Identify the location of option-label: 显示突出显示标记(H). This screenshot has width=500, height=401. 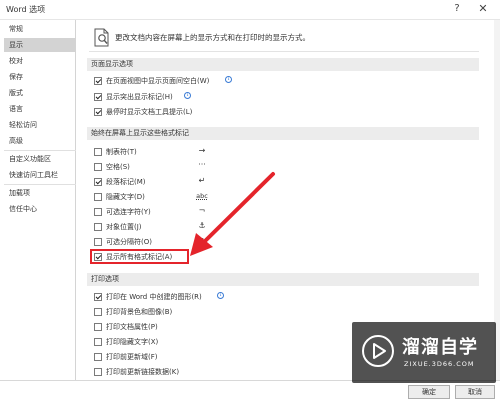
(139, 97).